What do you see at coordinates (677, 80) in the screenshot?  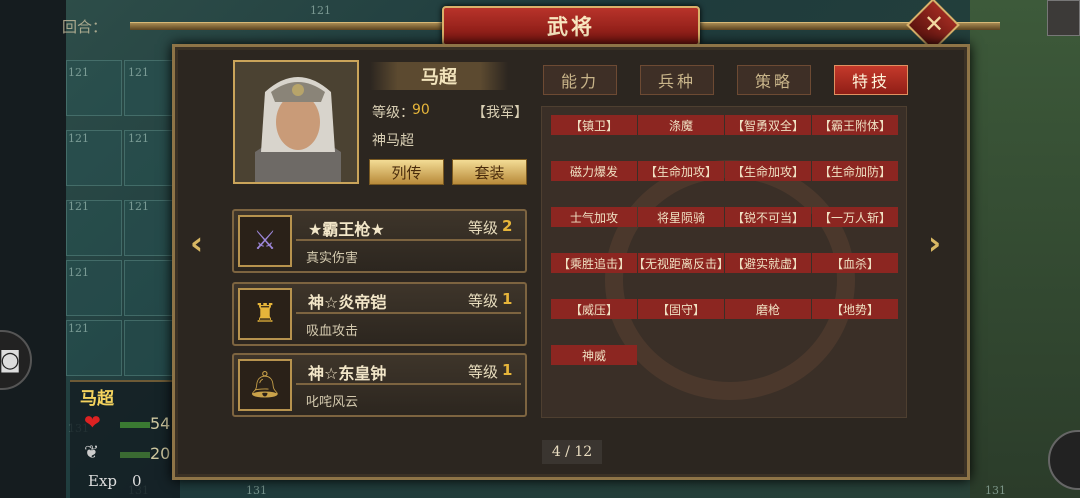 I see `tab-troop-type: 兵种` at bounding box center [677, 80].